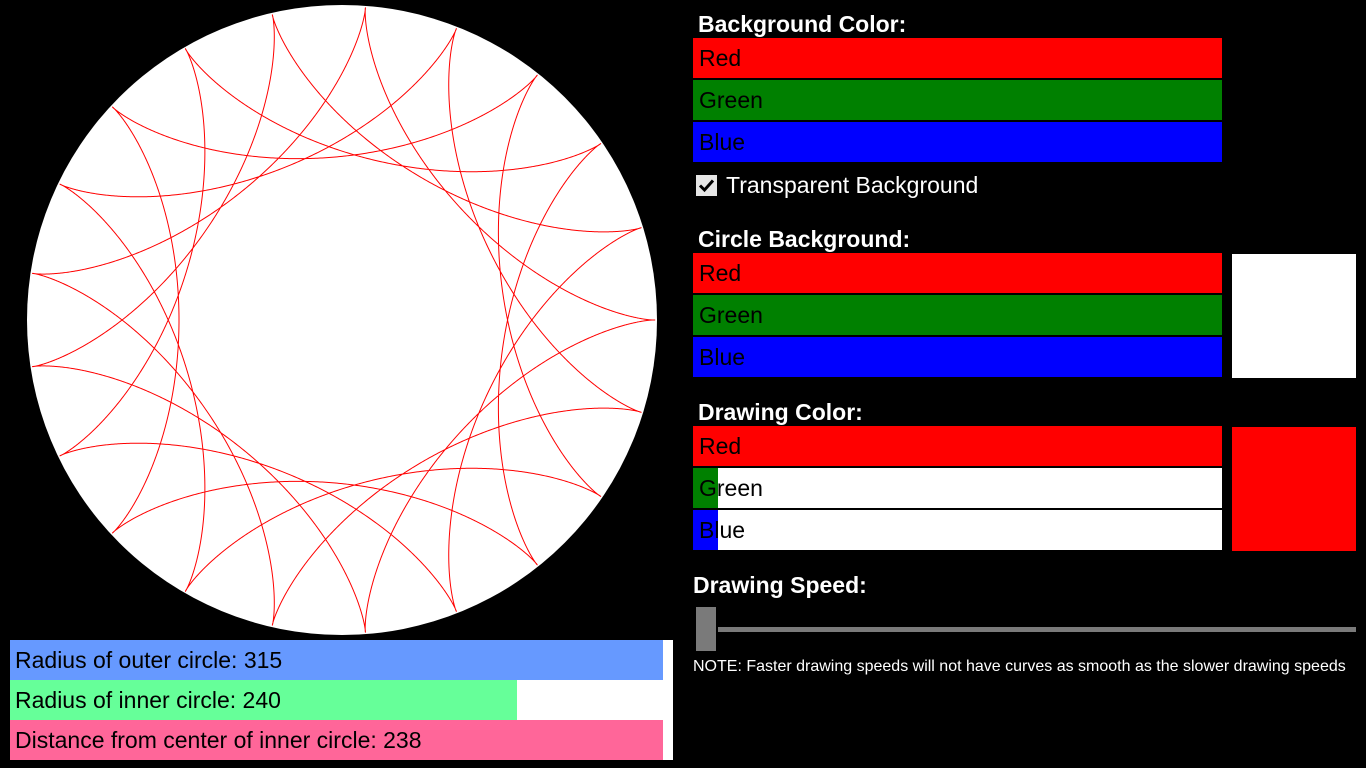  What do you see at coordinates (706, 629) in the screenshot?
I see `drawing-speed-thumb` at bounding box center [706, 629].